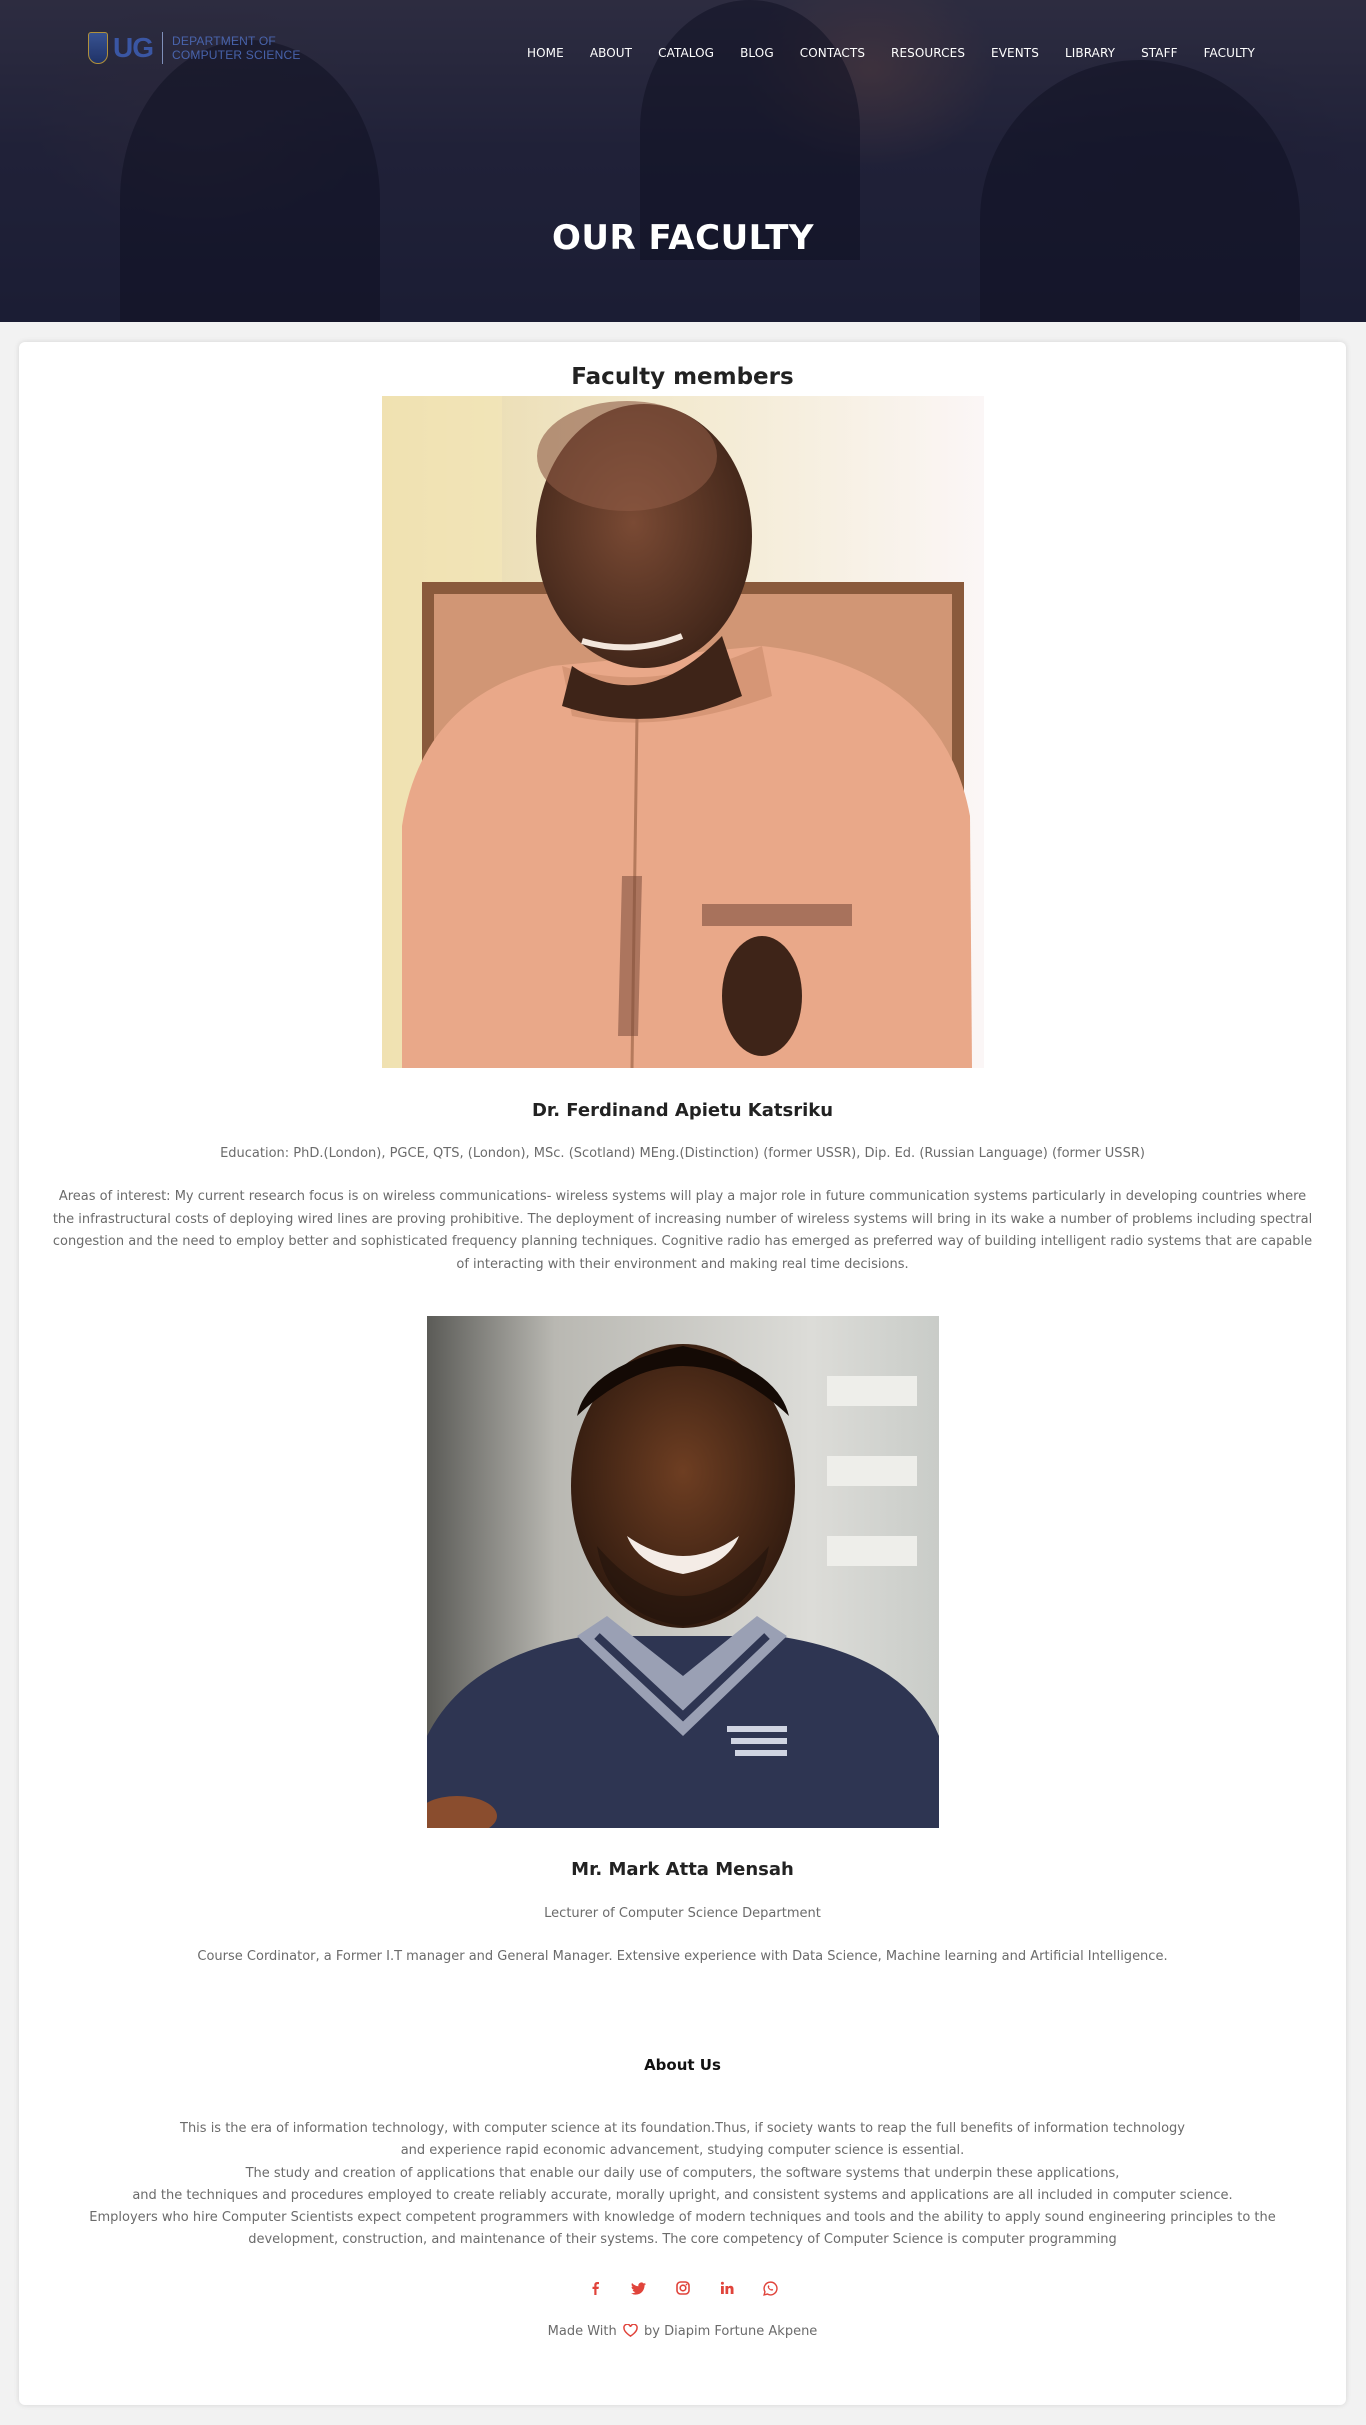  What do you see at coordinates (731, 2331) in the screenshot?
I see `credit-author: by Diapim Fortune Akpene` at bounding box center [731, 2331].